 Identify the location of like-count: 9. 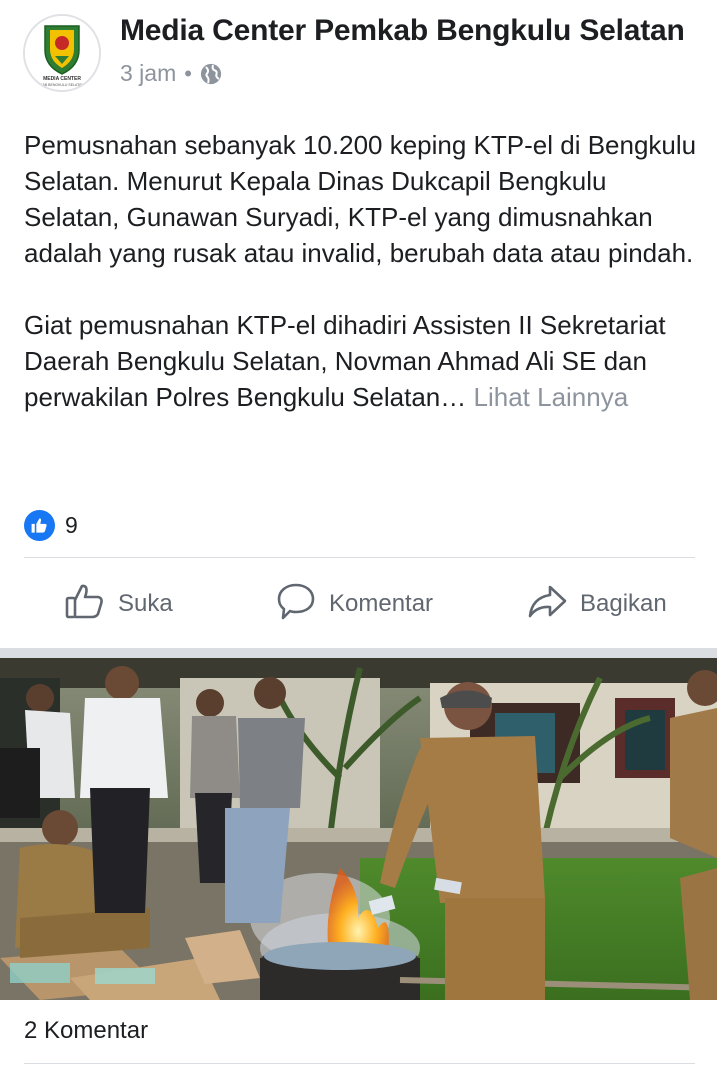
(71, 525).